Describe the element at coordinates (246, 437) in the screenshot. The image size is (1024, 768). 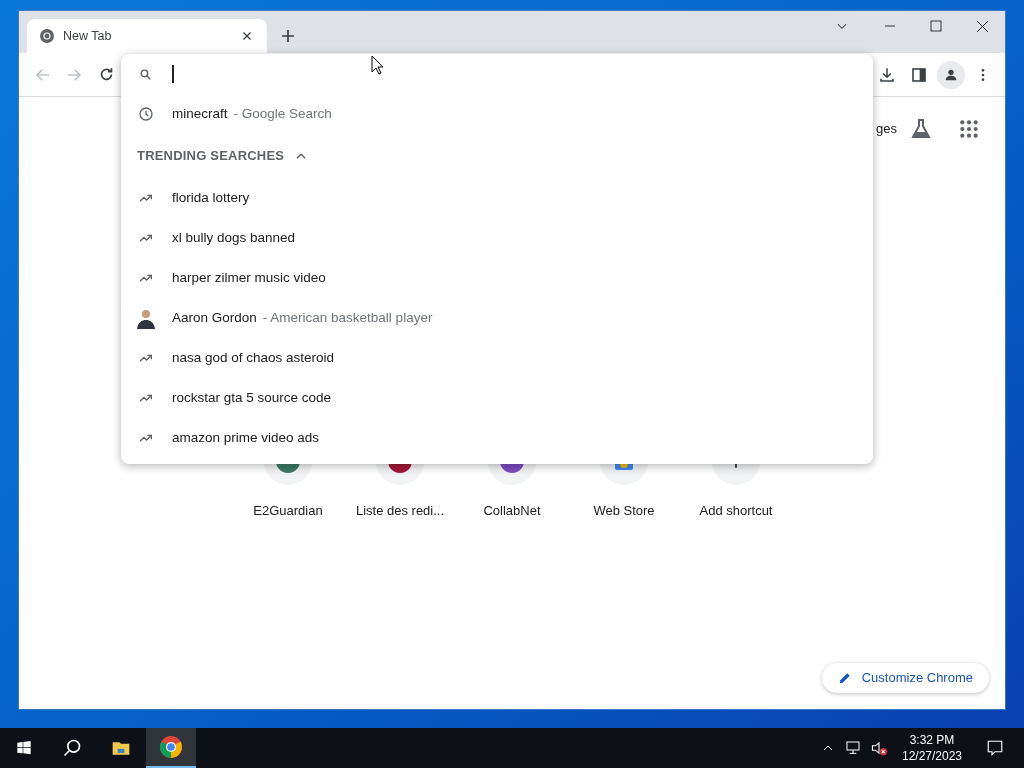
I see `suggestion-text: amazon prime video ads` at that location.